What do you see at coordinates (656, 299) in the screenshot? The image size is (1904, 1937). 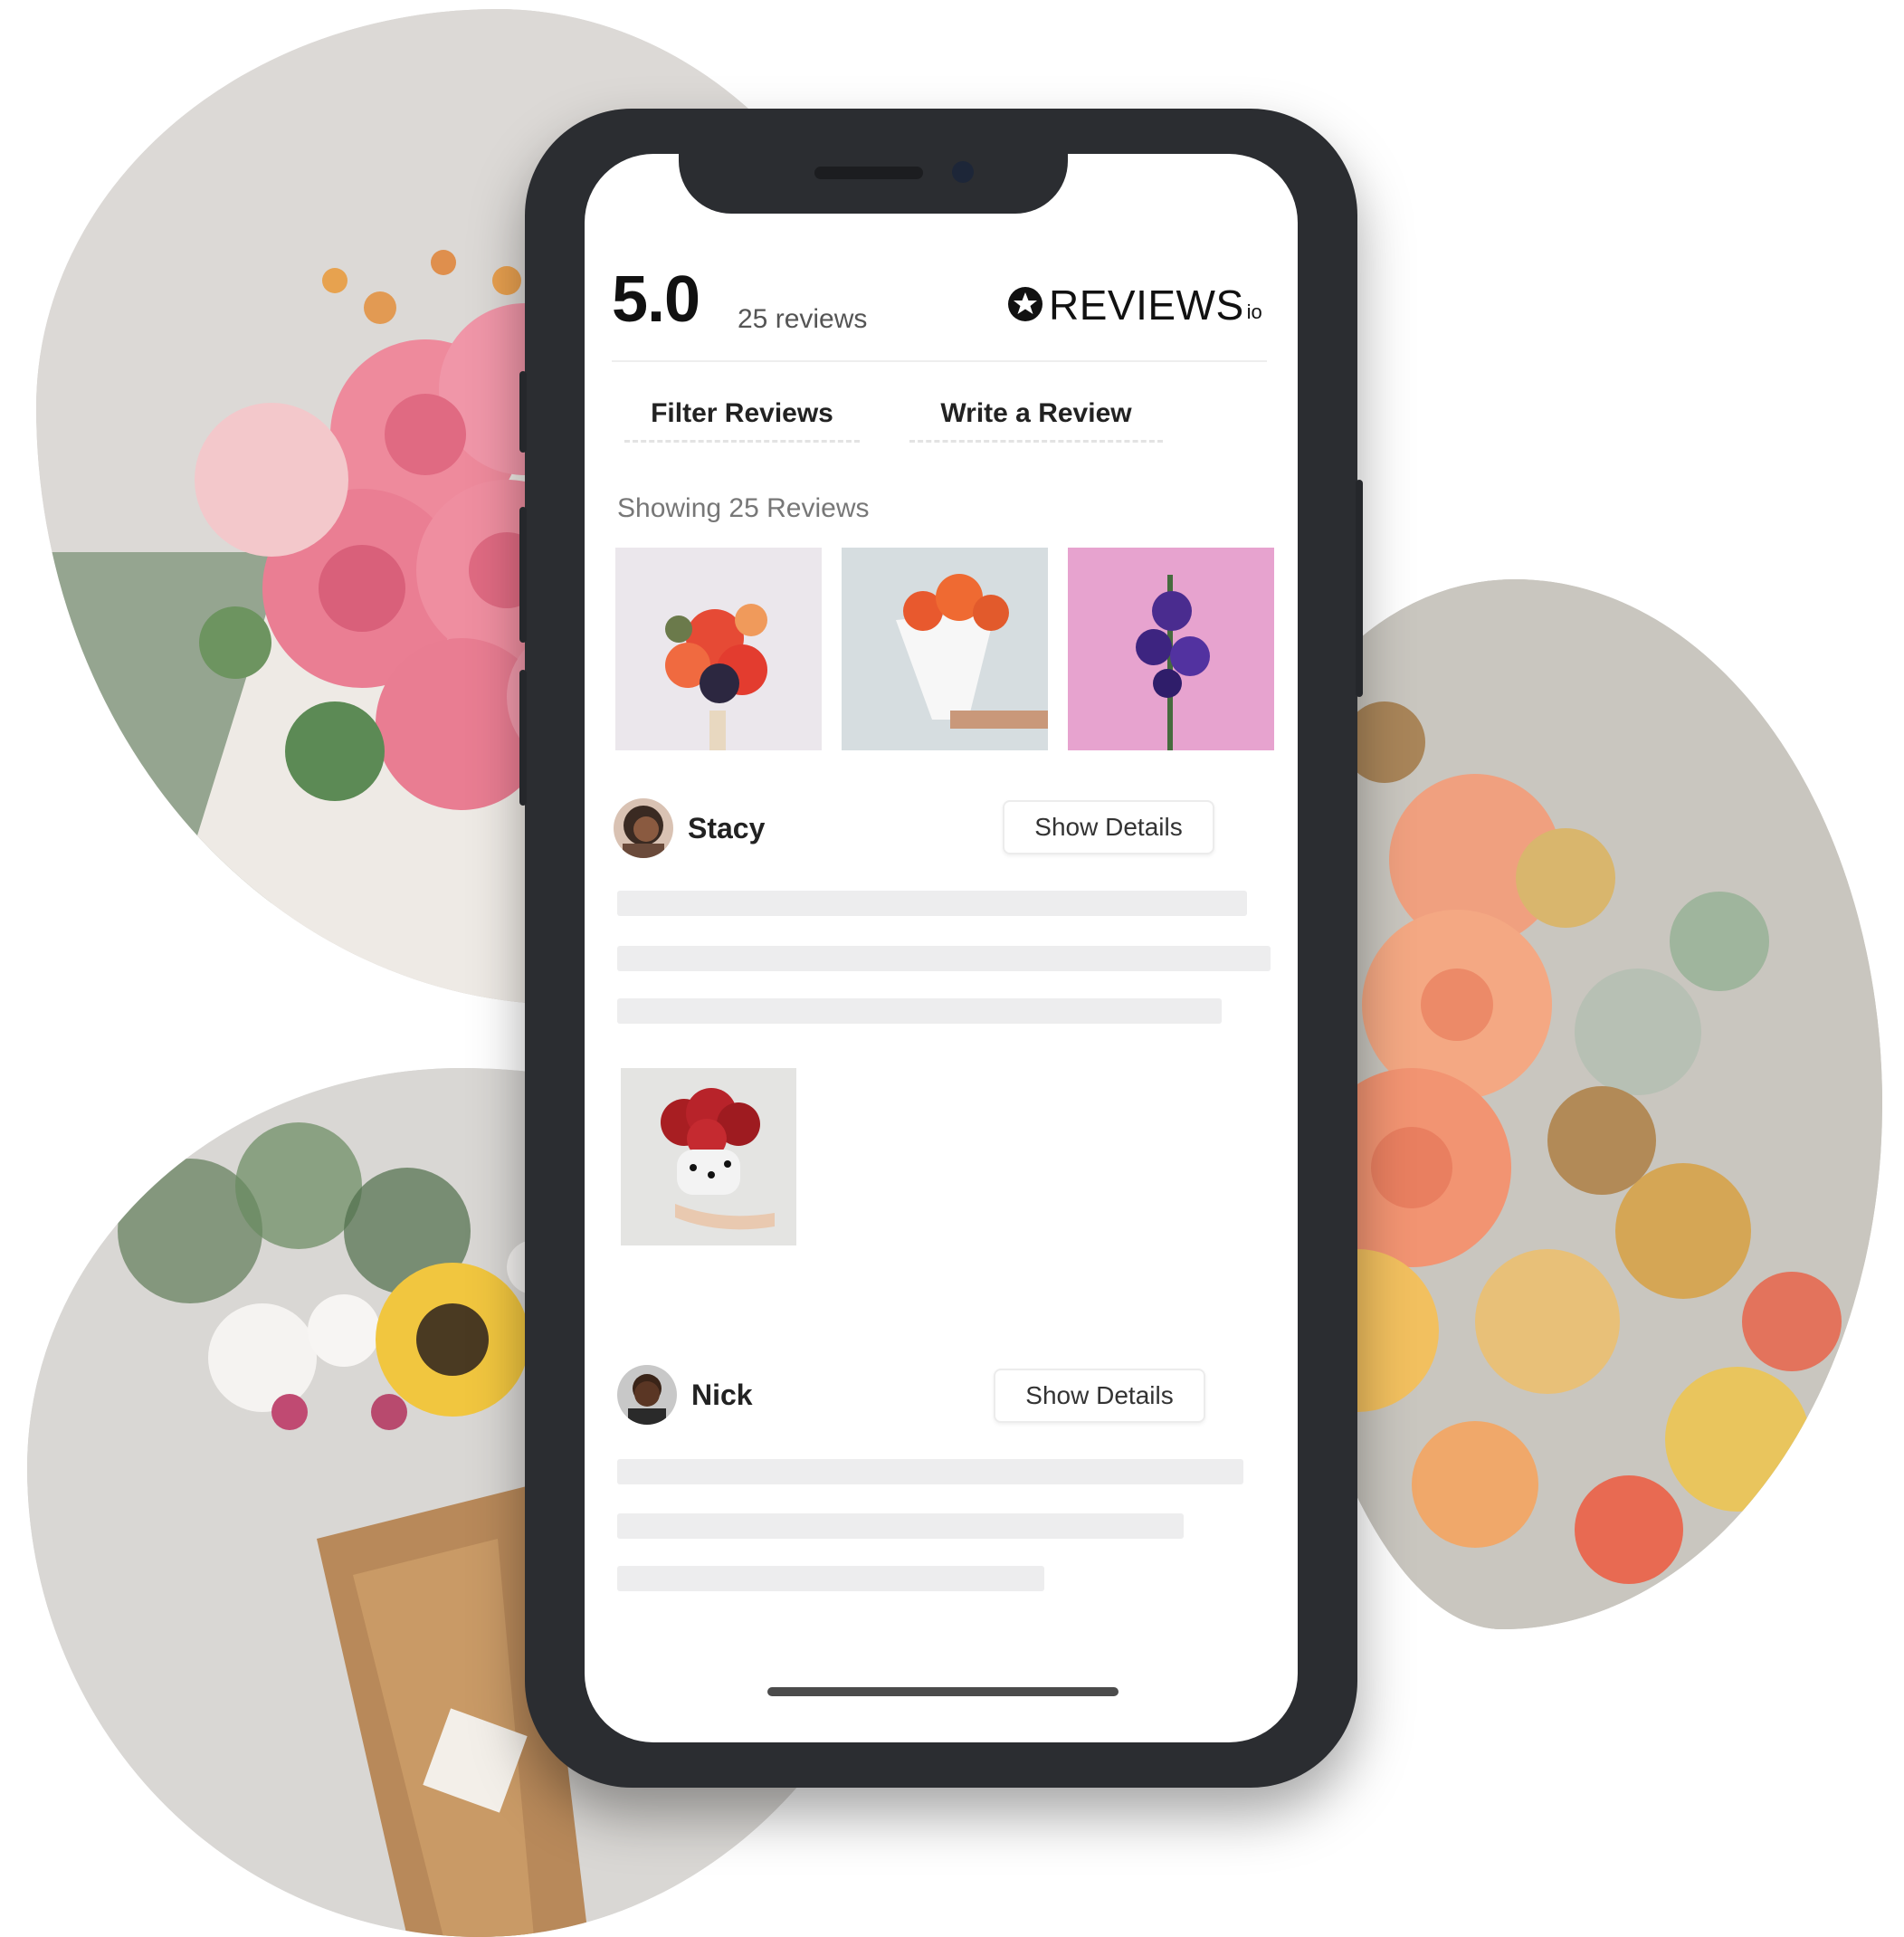 I see `average-rating: 5.0` at bounding box center [656, 299].